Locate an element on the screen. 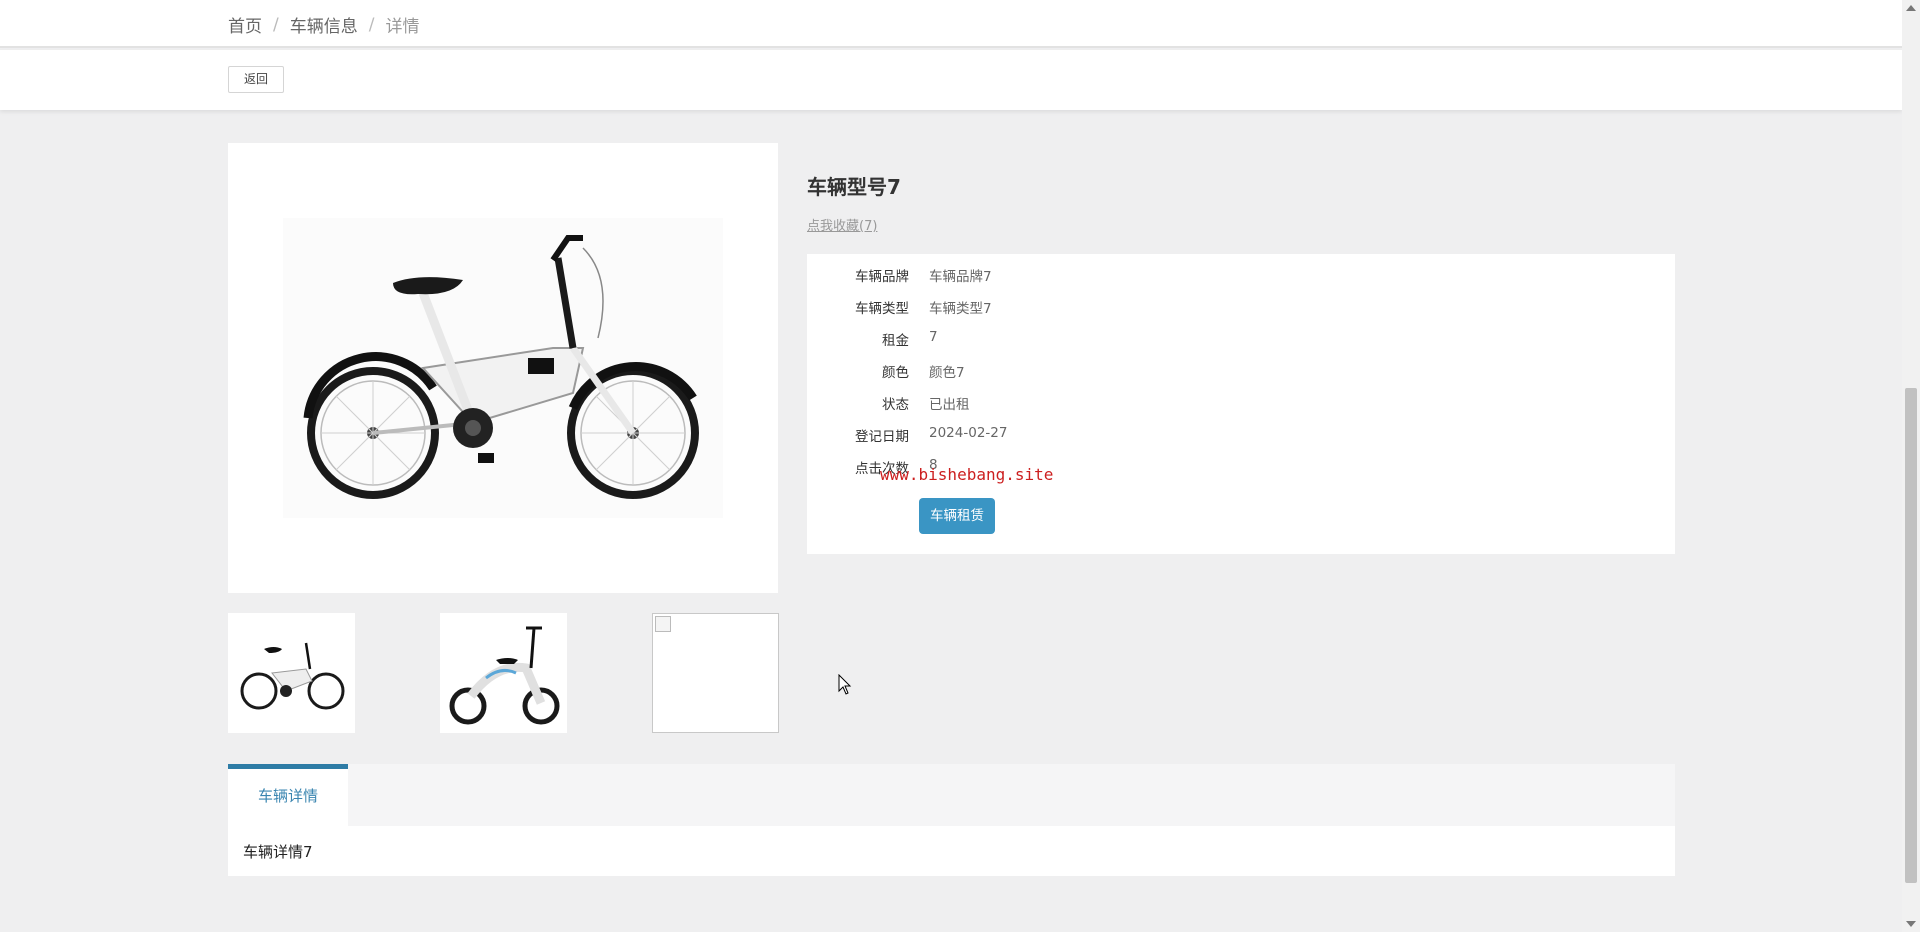 The image size is (1920, 932). field-value: 已出租 is located at coordinates (949, 405).